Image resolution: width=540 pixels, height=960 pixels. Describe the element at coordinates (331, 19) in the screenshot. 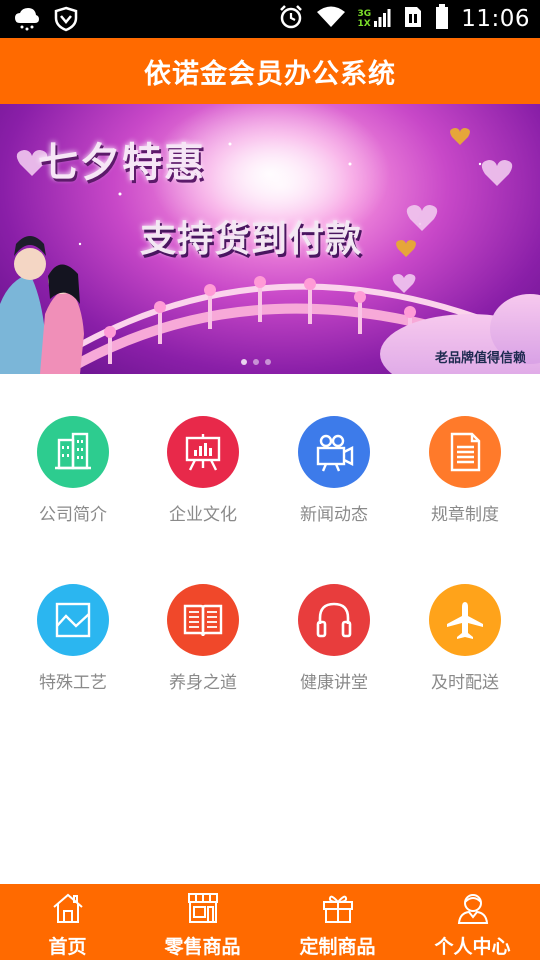

I see `wifi-icon` at that location.